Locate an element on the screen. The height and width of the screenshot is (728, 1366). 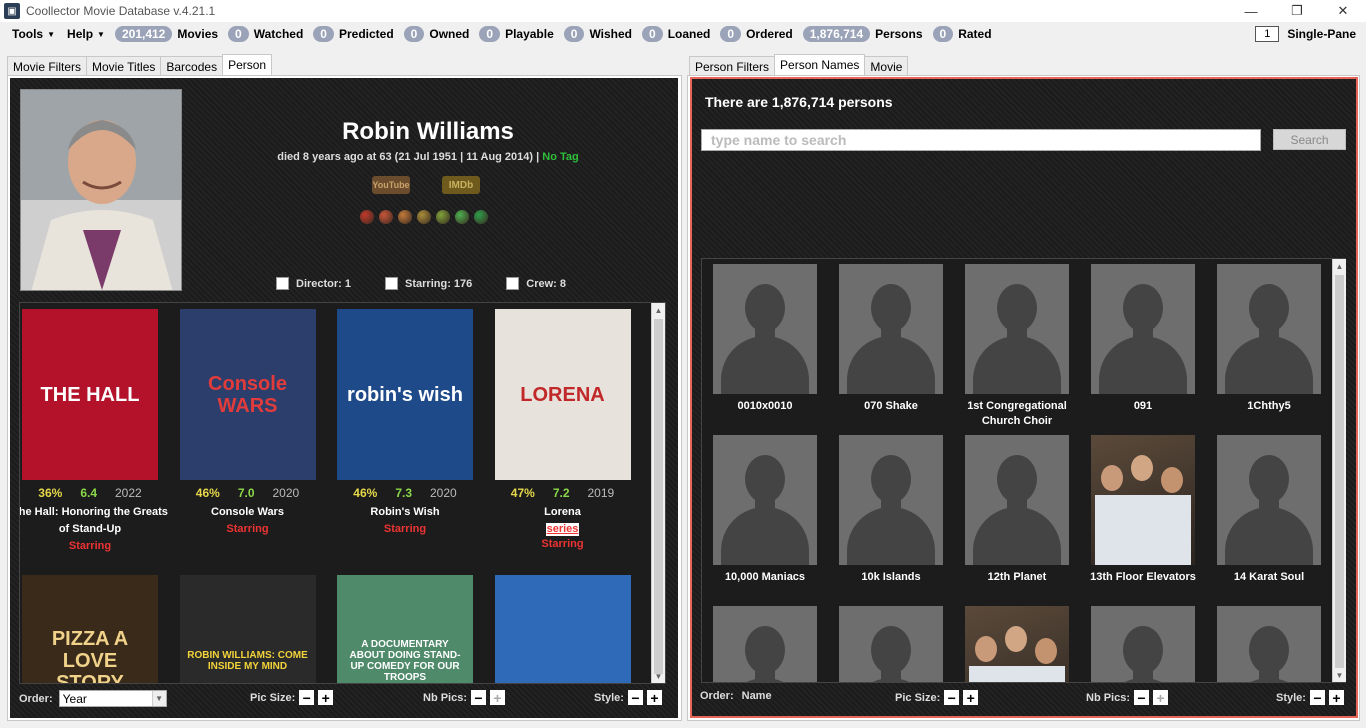
movie-title: Lorena is located at coordinates (563, 512).